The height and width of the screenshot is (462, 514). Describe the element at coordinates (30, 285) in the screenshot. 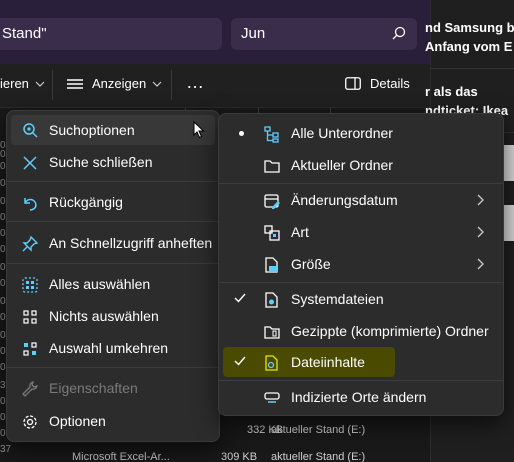

I see `select-all-icon` at that location.